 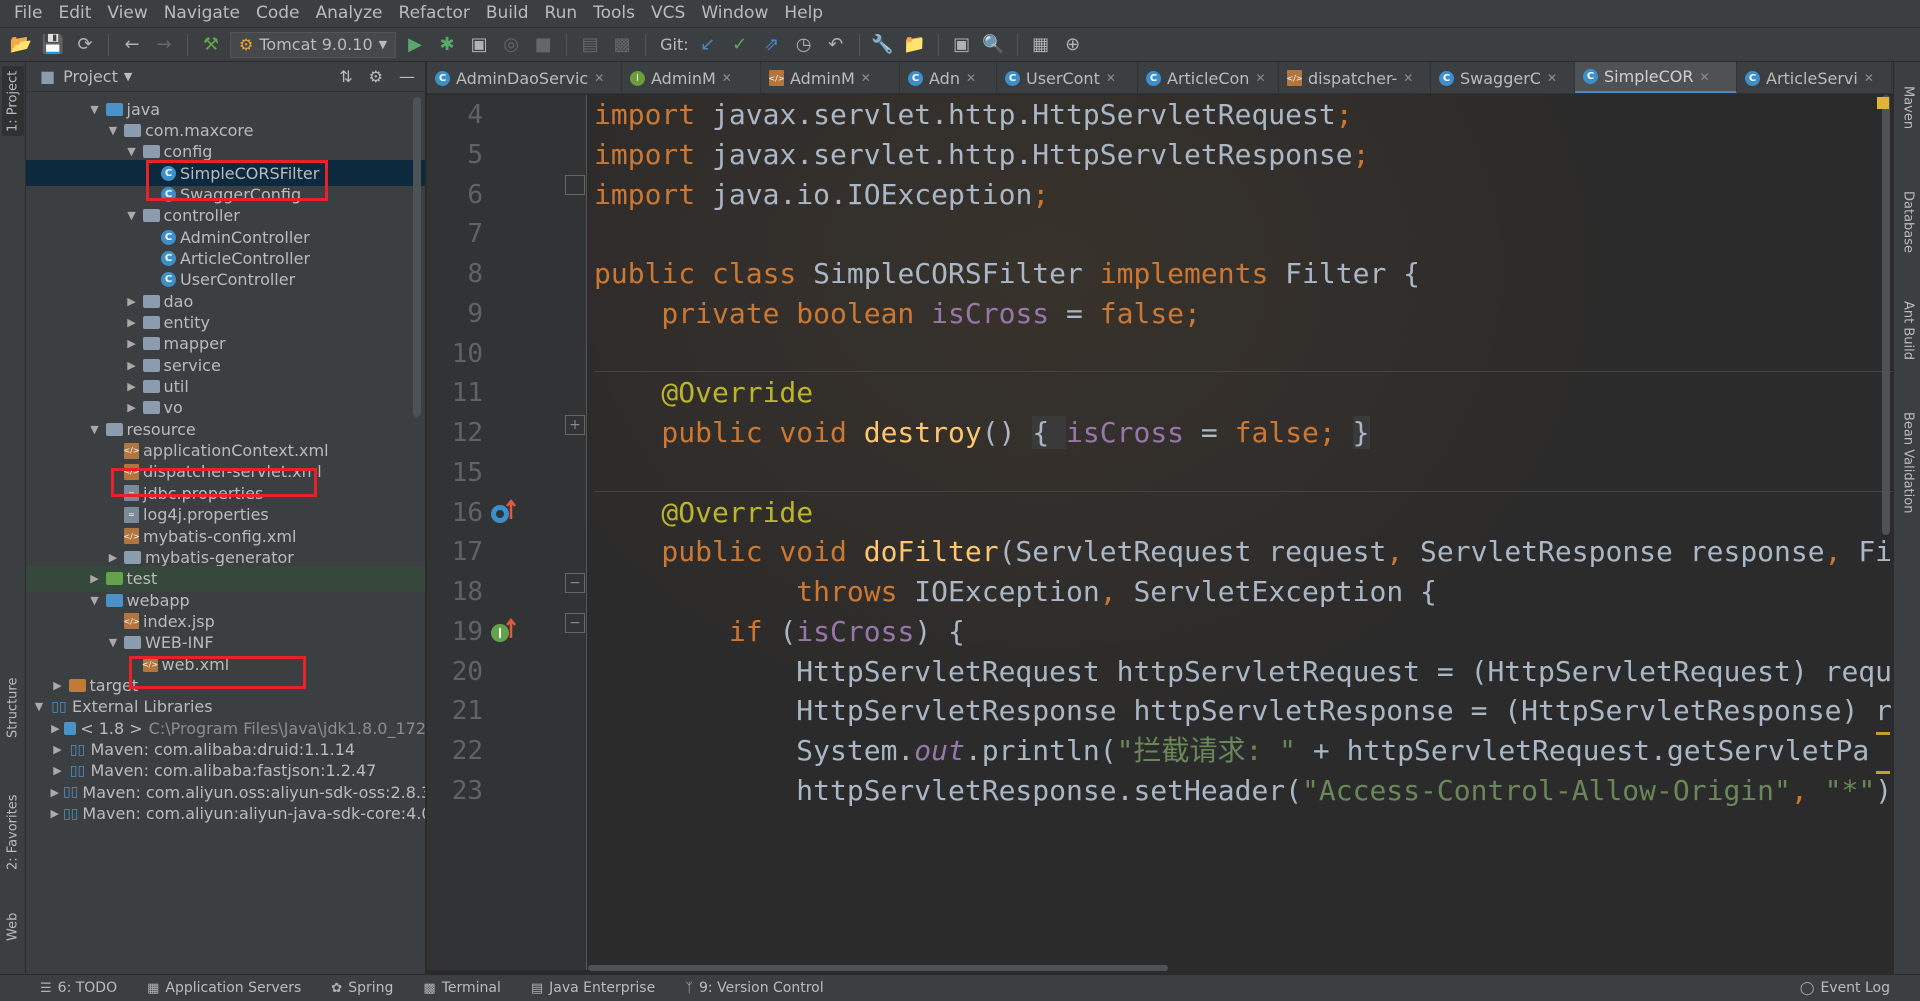 I want to click on build-hammer-icon: ⚒, so click(x=211, y=45).